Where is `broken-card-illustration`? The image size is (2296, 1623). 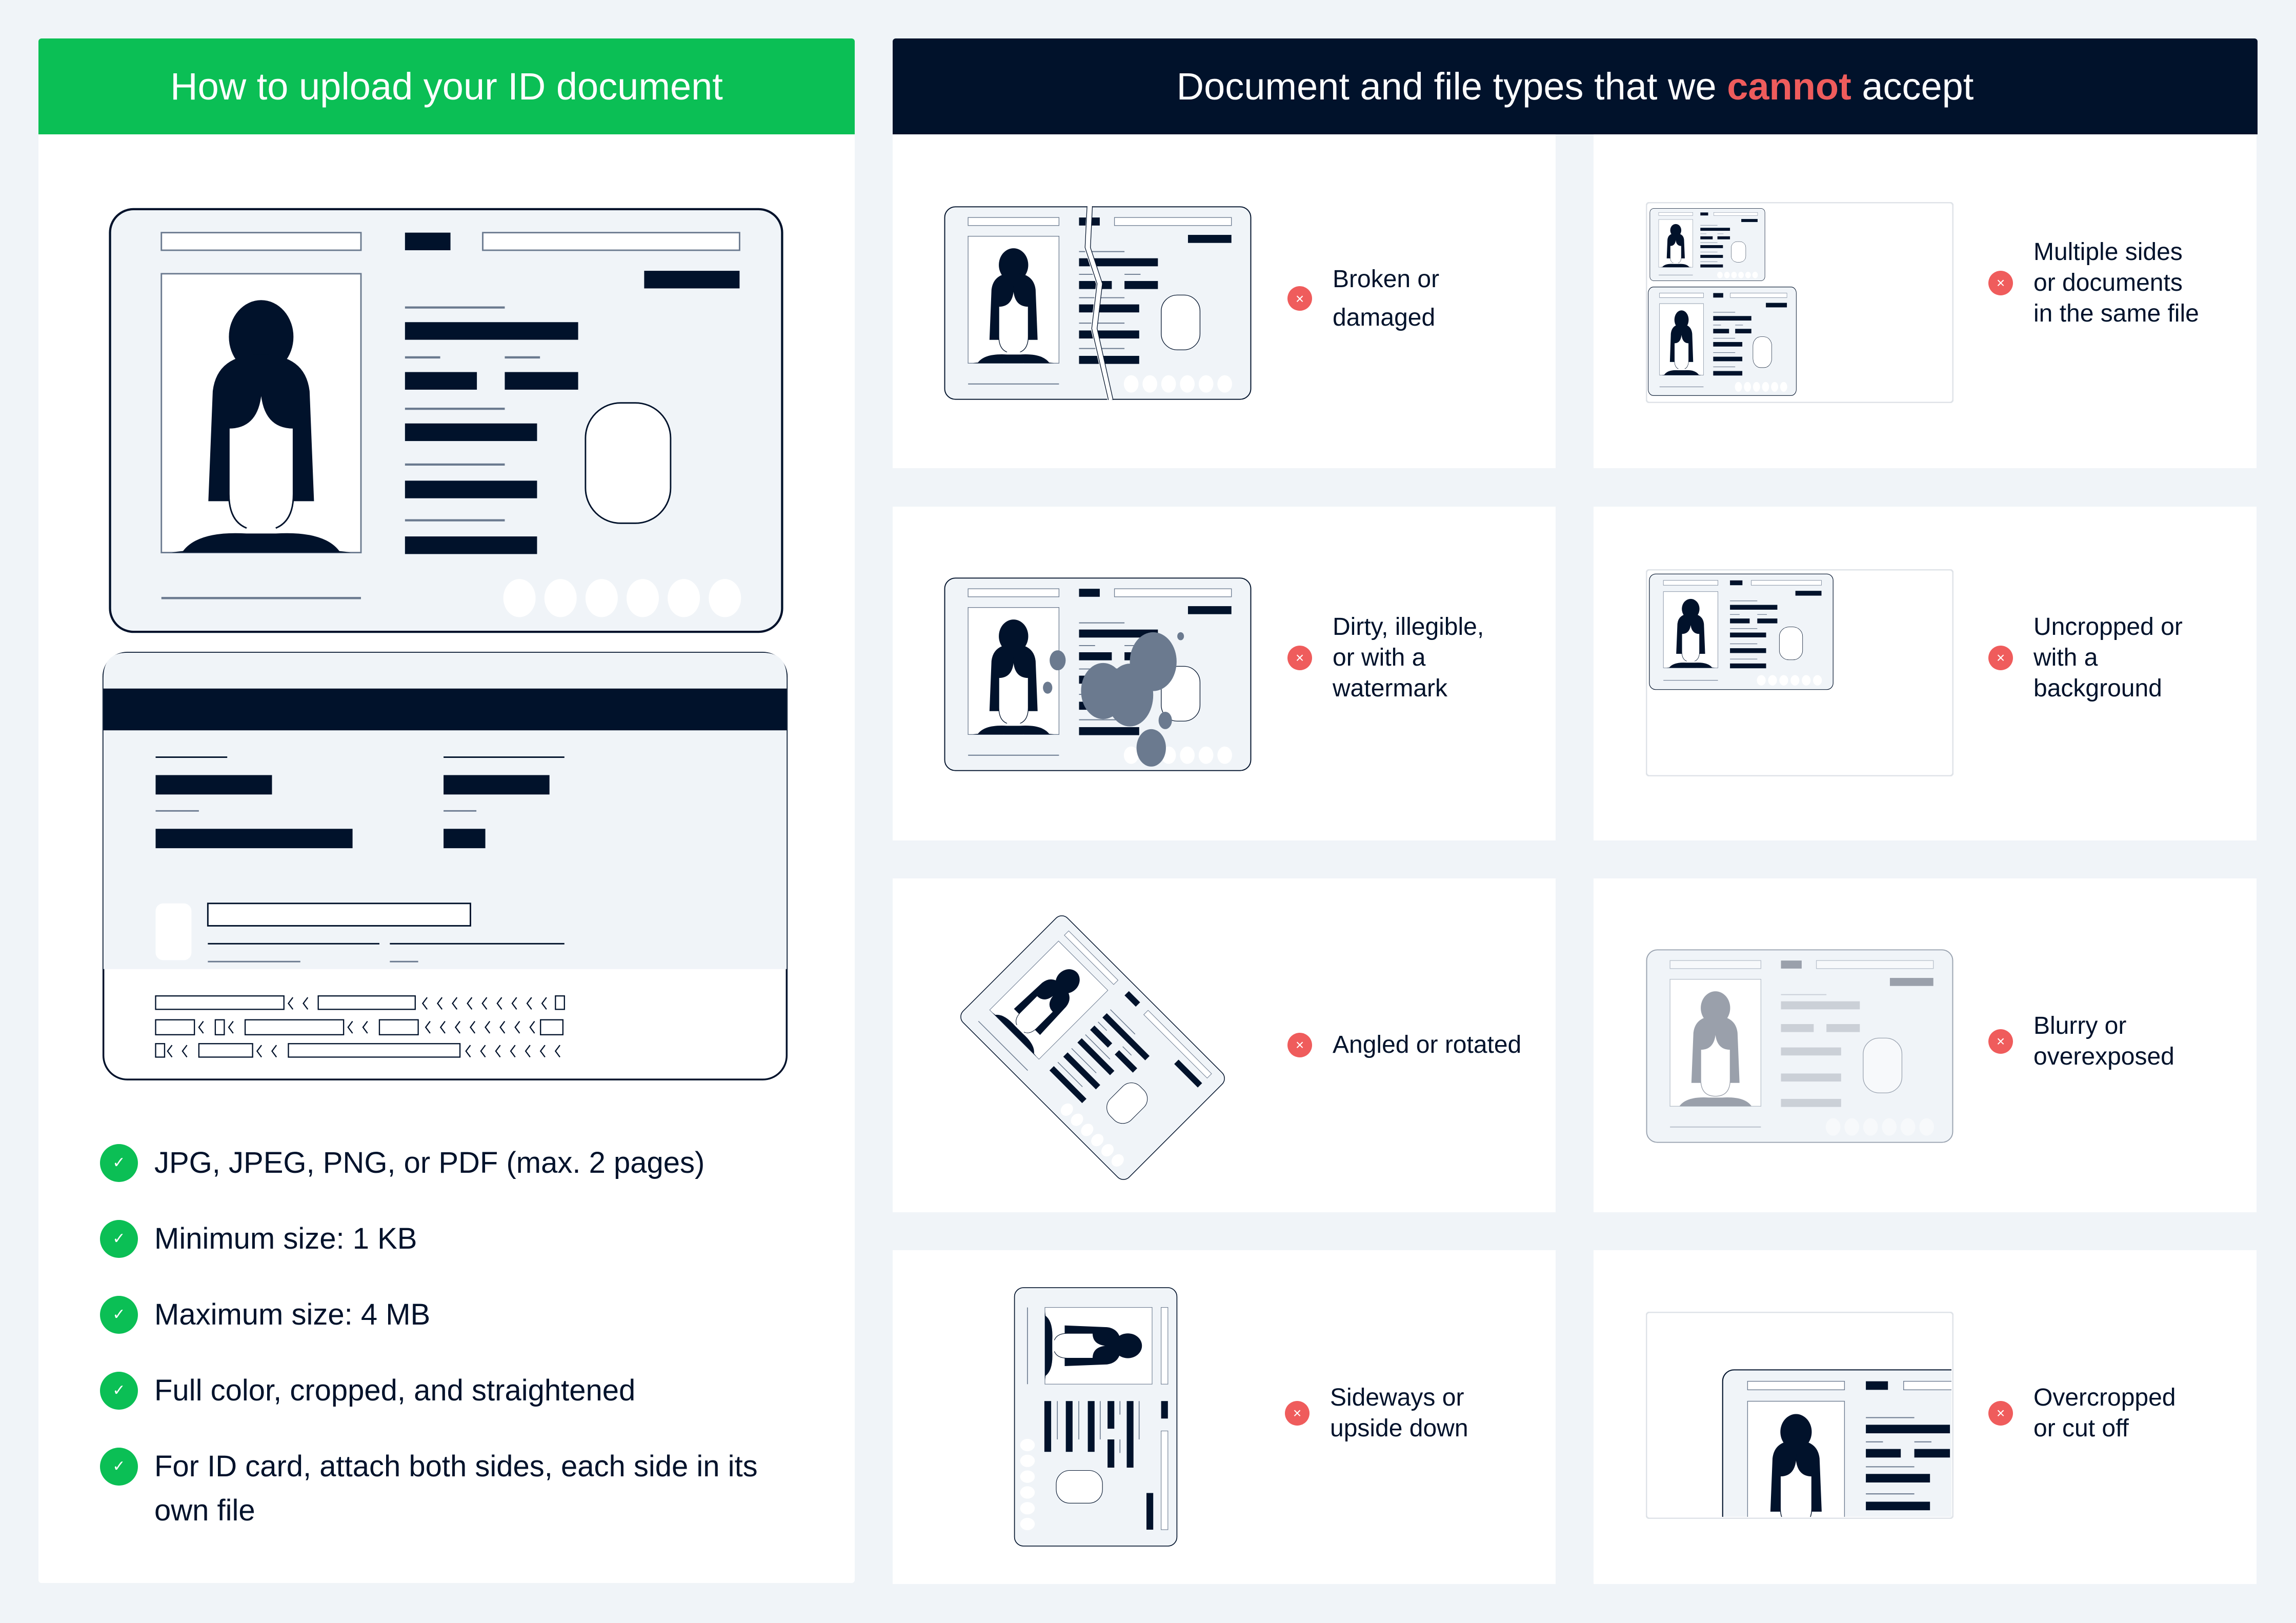
broken-card-illustration is located at coordinates (1098, 303).